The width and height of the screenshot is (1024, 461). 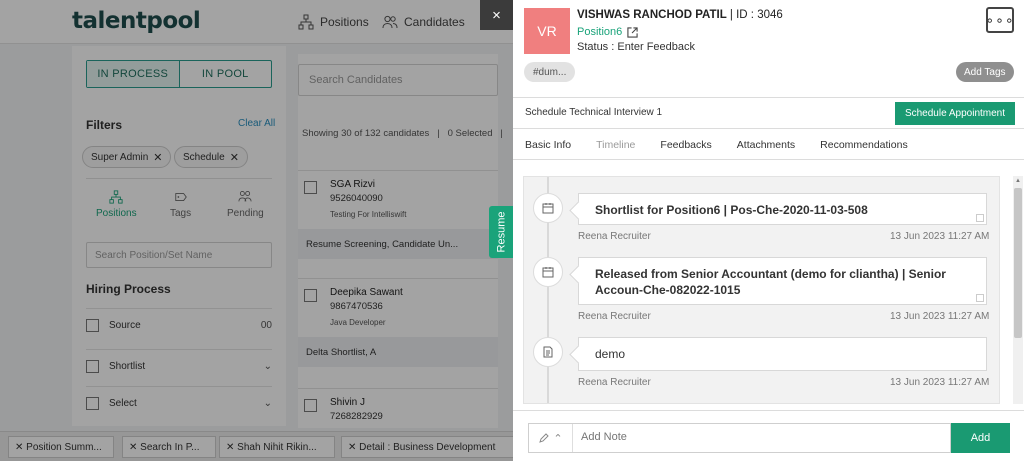 I want to click on external-link-icon, so click(x=632, y=32).